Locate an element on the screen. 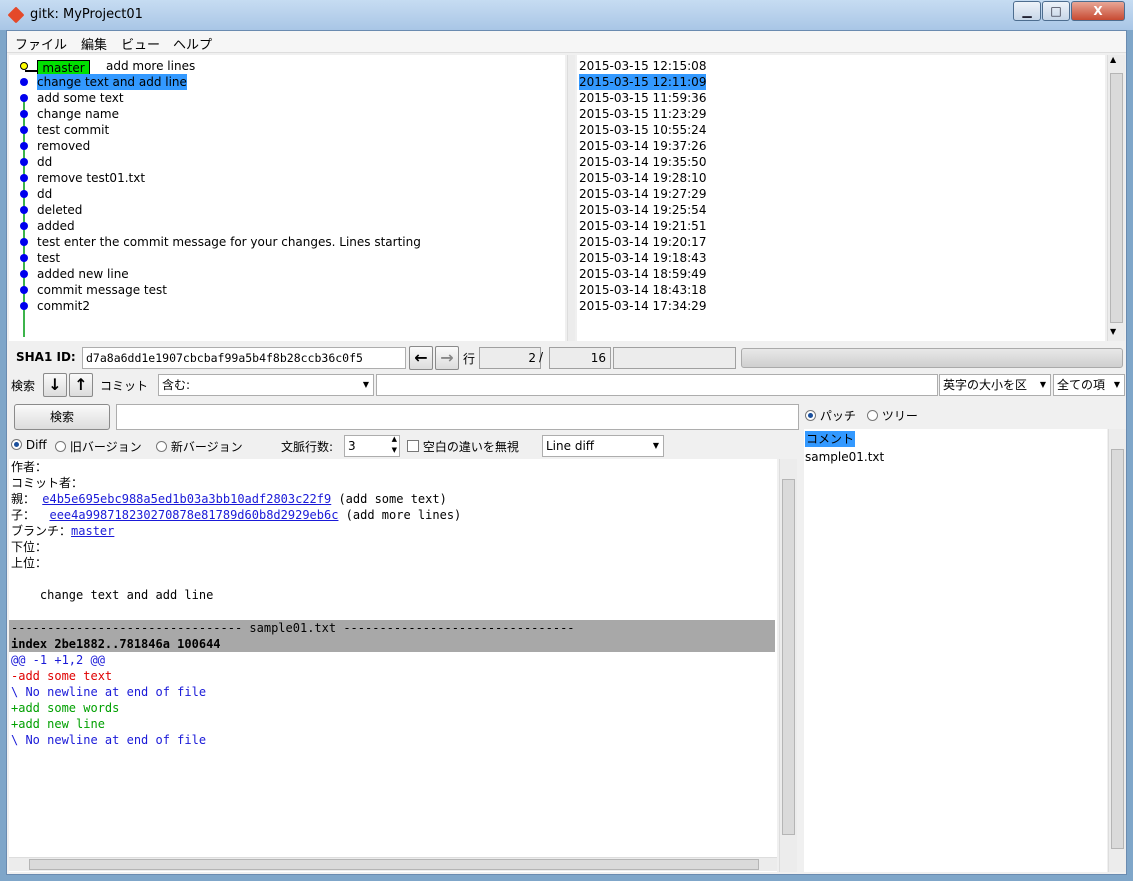 This screenshot has height=881, width=1133. diff-hscrollbar is located at coordinates (393, 864).